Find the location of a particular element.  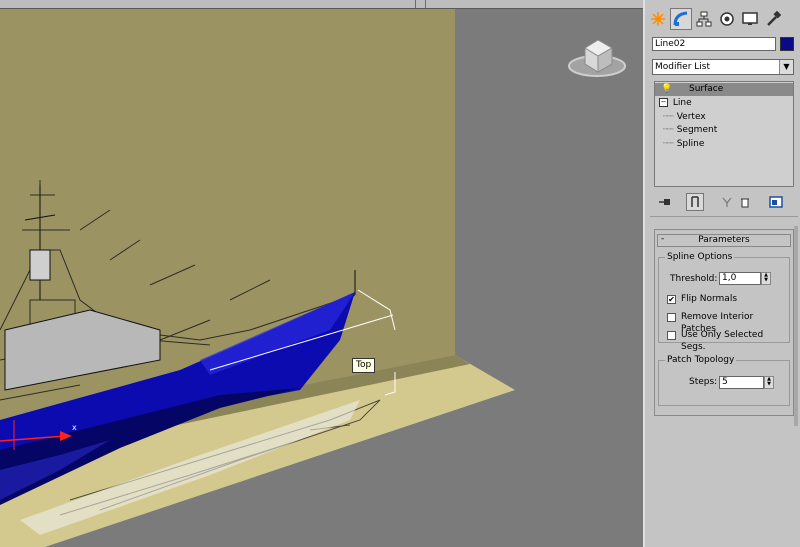

stack-item-label: Vertex is located at coordinates (691, 117).